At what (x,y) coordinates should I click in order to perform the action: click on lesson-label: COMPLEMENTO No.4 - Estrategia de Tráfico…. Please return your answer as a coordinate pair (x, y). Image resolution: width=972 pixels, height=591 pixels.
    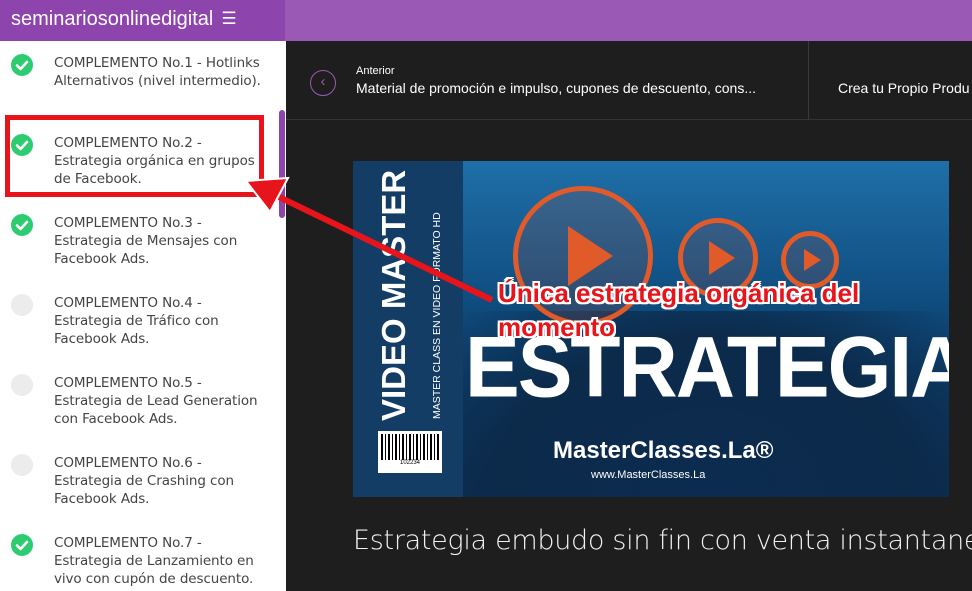
    Looking at the image, I should click on (161, 321).